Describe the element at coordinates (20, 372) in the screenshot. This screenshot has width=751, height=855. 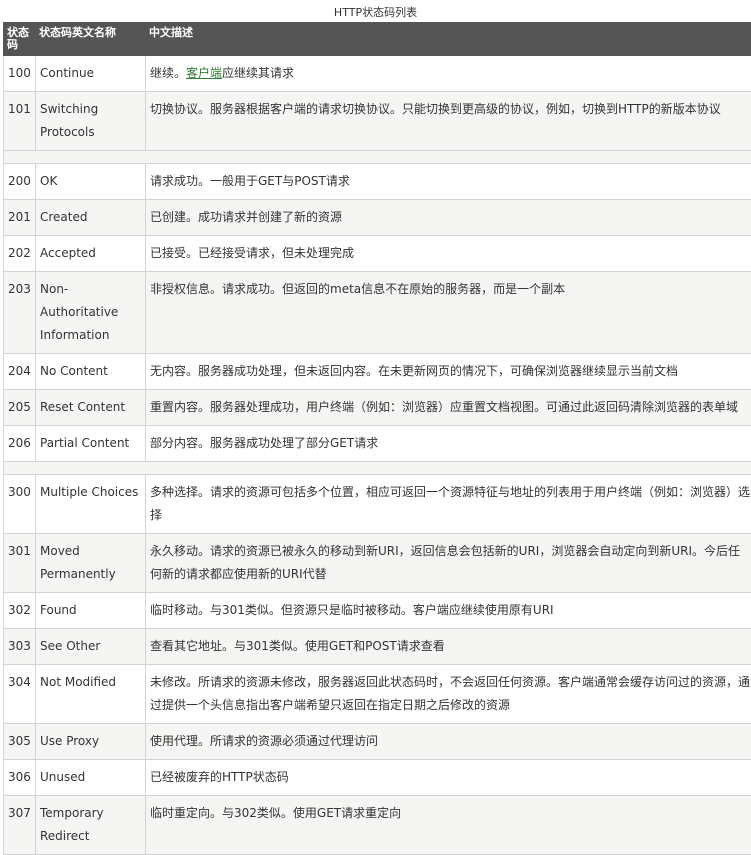
I see `status-code: 204` at that location.